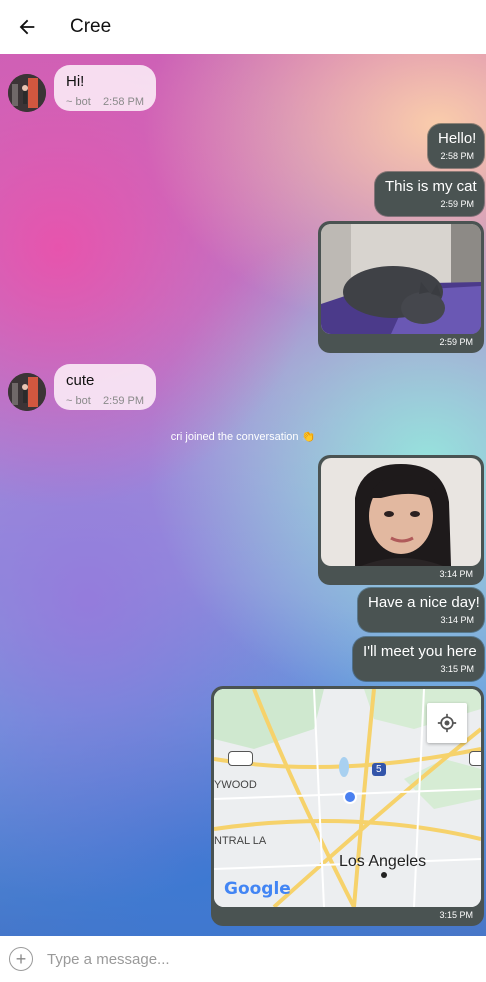 The width and height of the screenshot is (486, 982). Describe the element at coordinates (240, 758) in the screenshot. I see `highway-shield-101: 101` at that location.